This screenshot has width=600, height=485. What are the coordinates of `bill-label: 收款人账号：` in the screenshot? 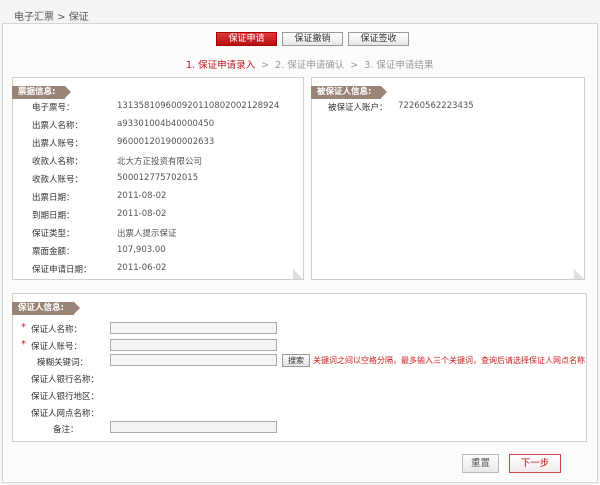 It's located at (58, 180).